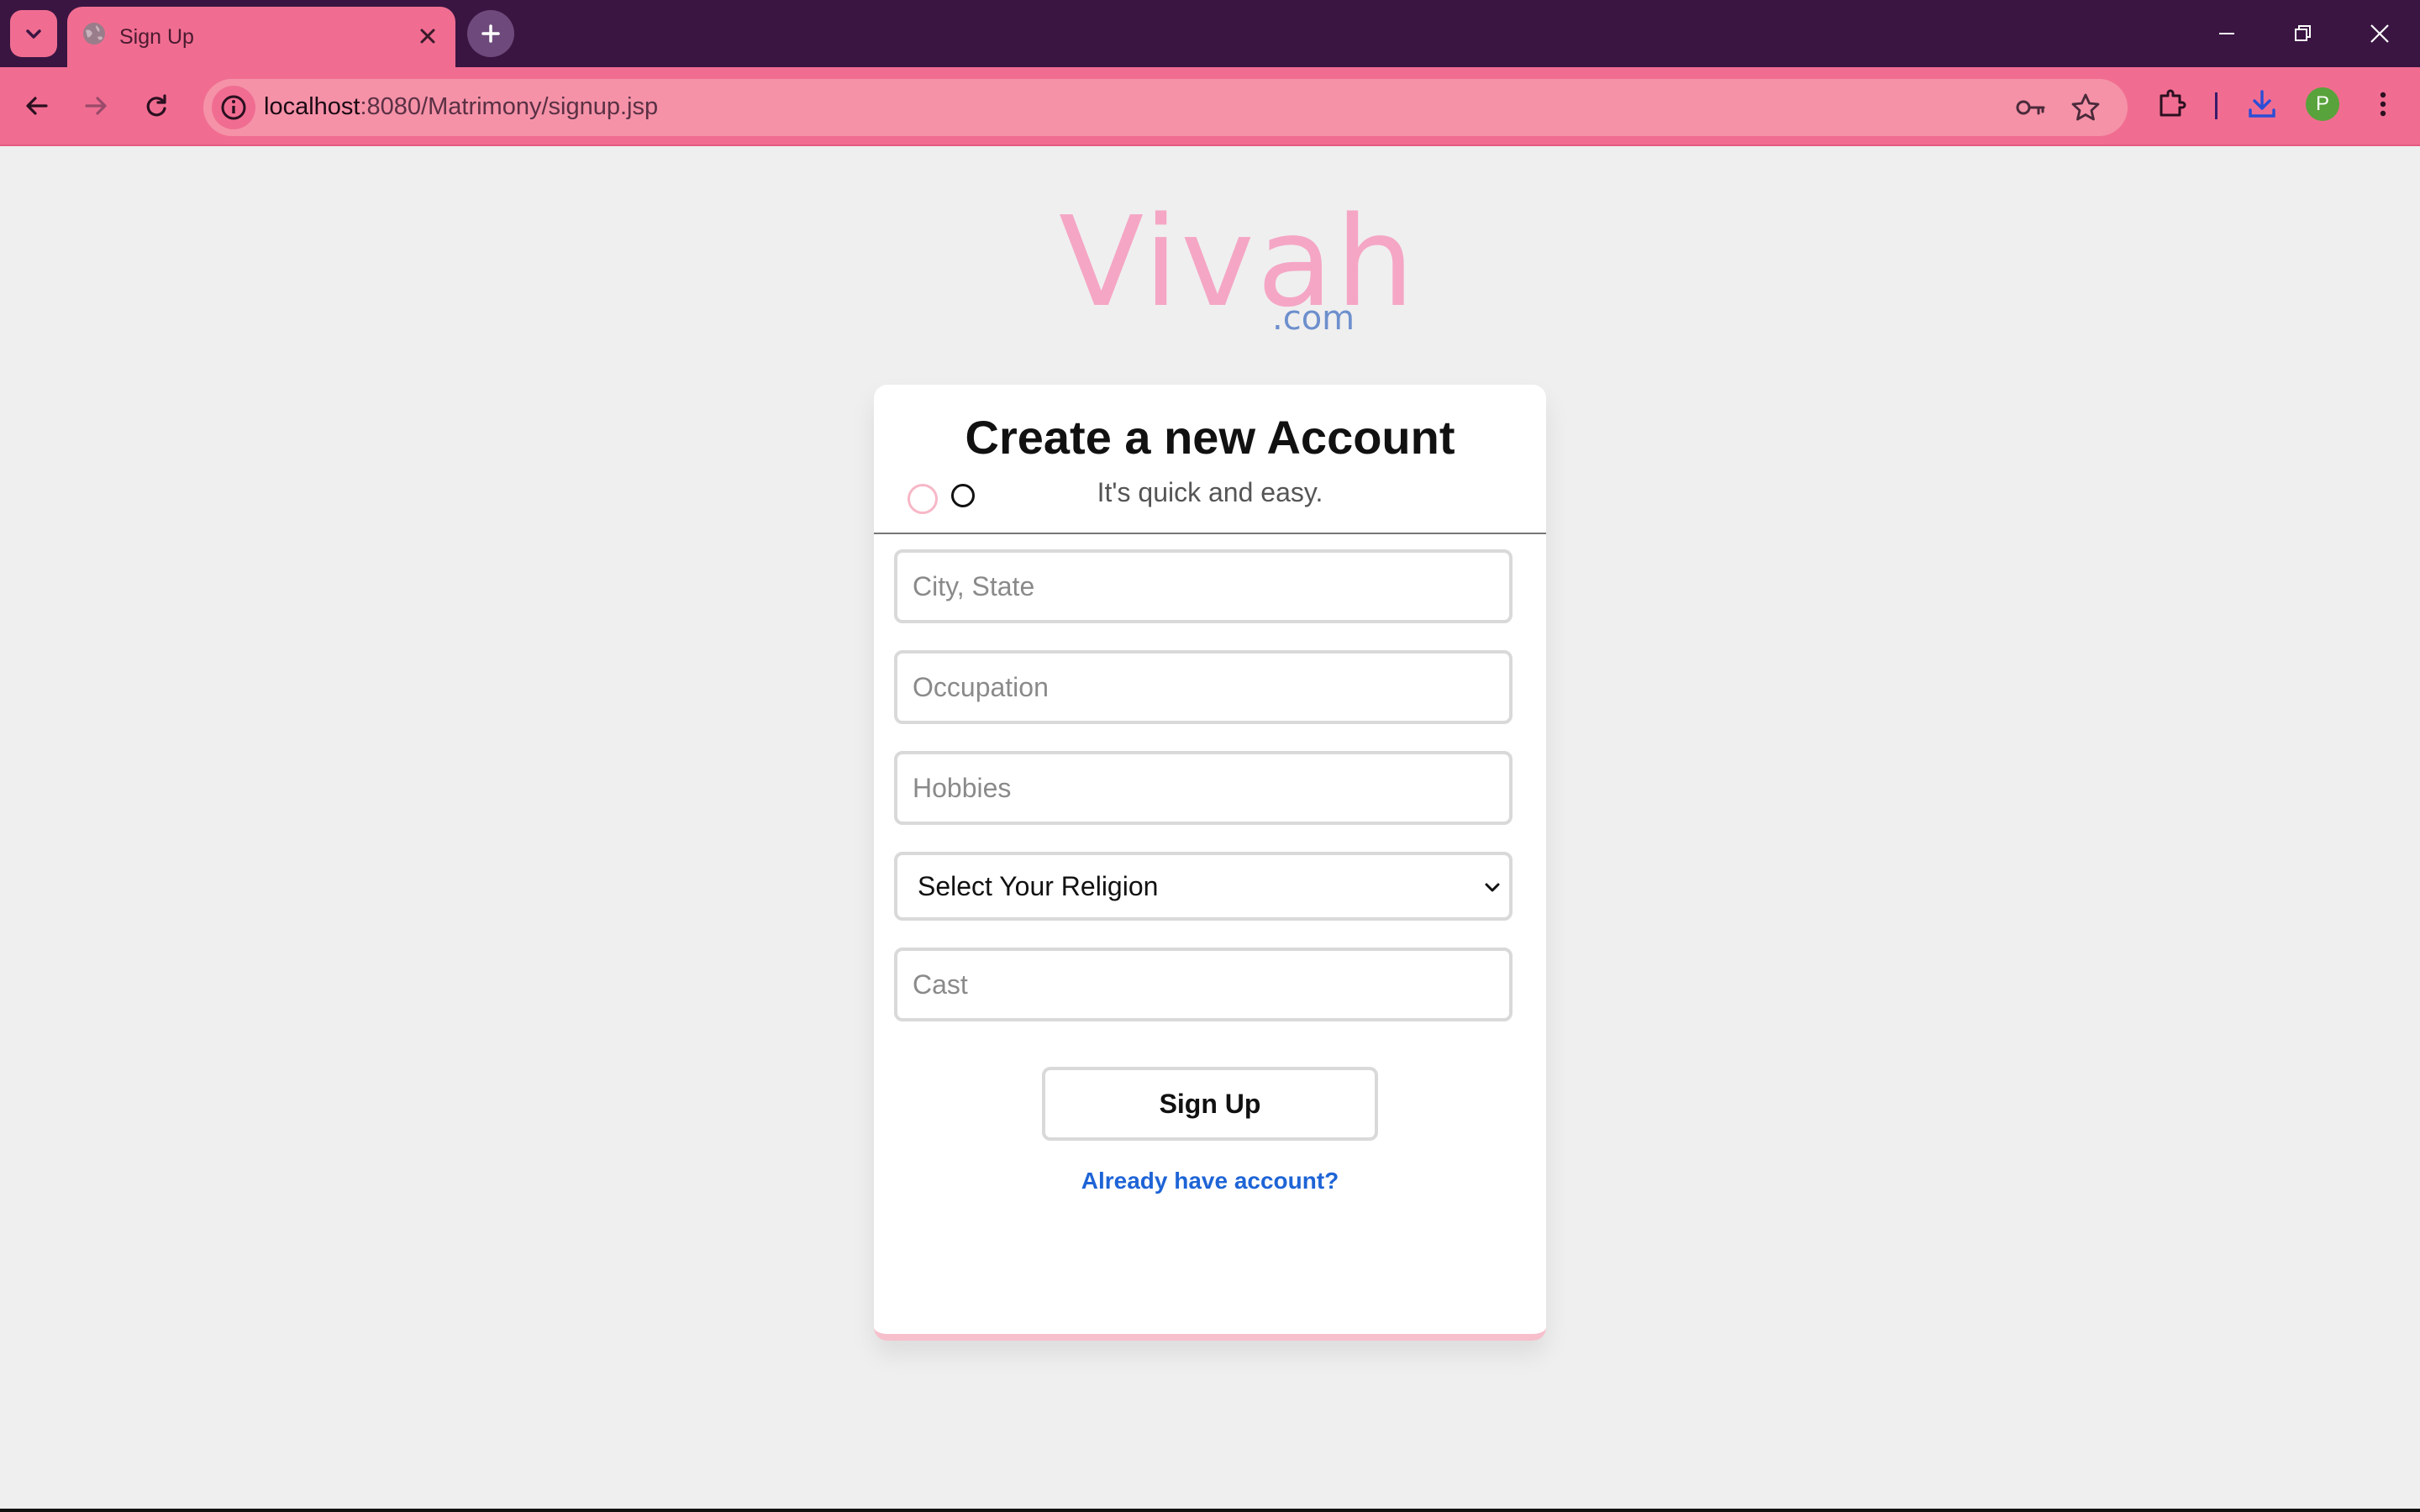  I want to click on religion-select-value: Select Your Religion, so click(1038, 886).